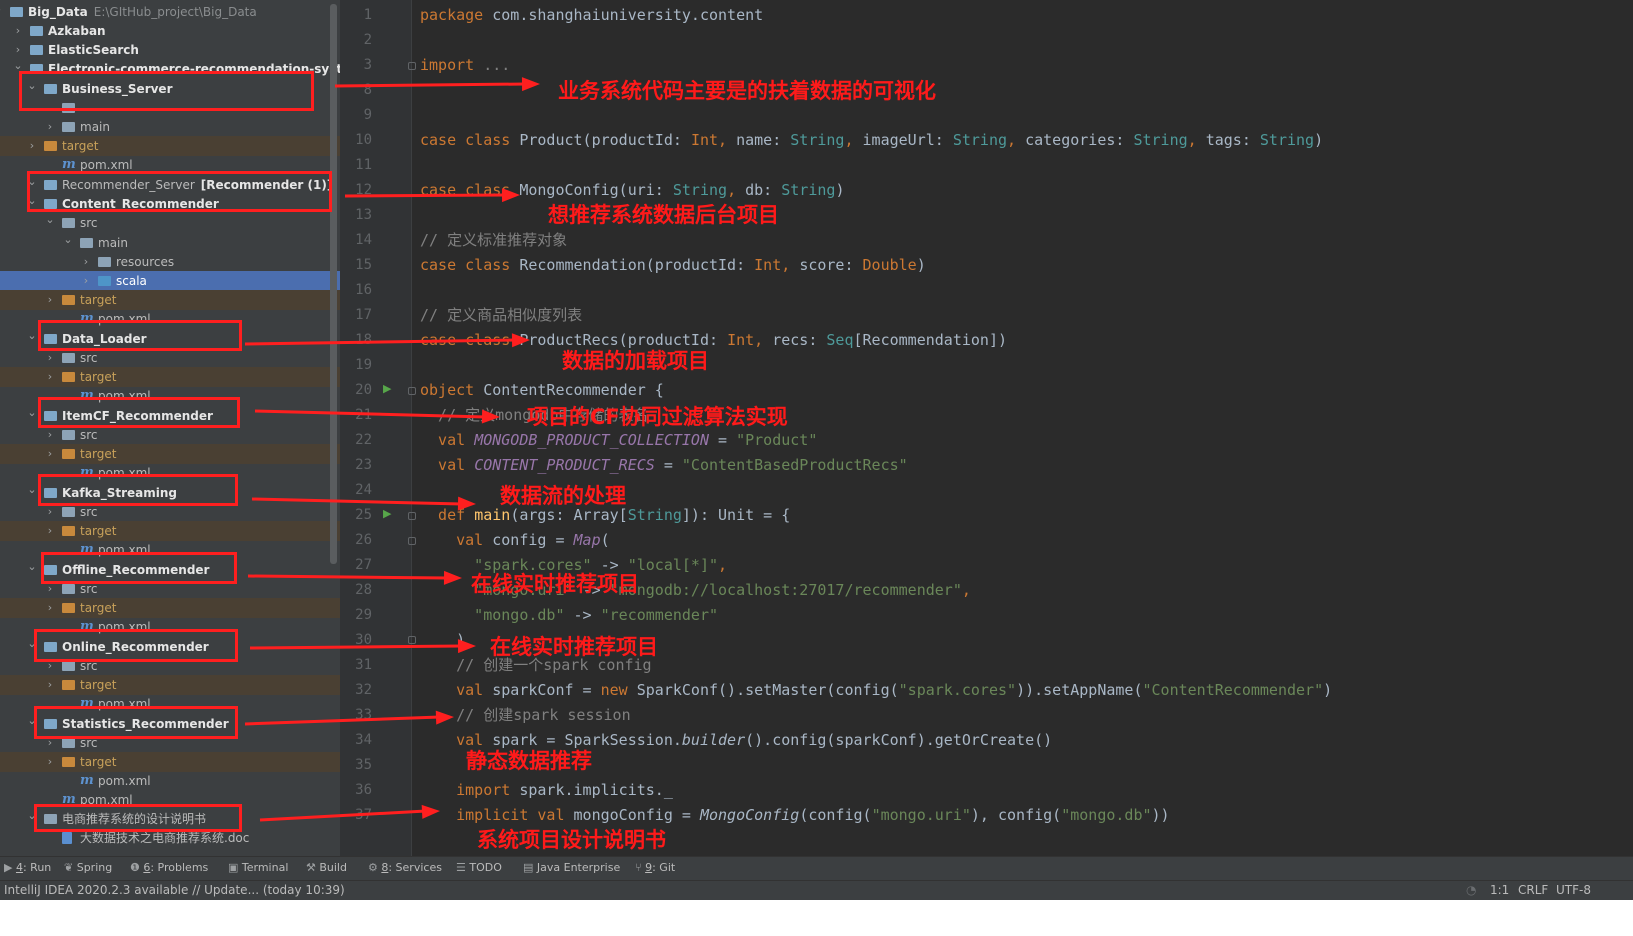 This screenshot has height=936, width=1633. I want to click on tree-row: m pom.xml, so click(170, 781).